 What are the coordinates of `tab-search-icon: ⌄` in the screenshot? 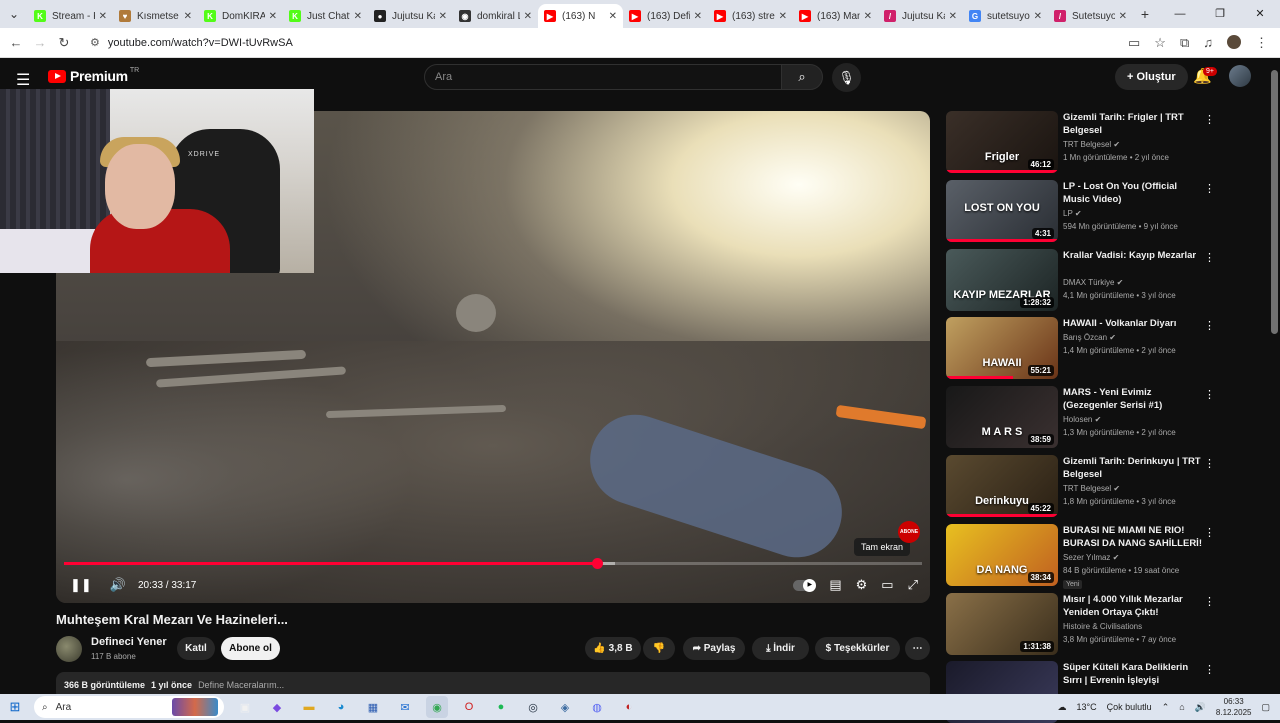 It's located at (14, 14).